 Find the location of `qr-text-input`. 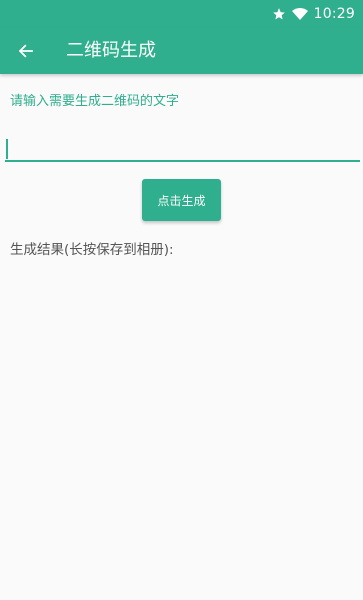

qr-text-input is located at coordinates (182, 147).